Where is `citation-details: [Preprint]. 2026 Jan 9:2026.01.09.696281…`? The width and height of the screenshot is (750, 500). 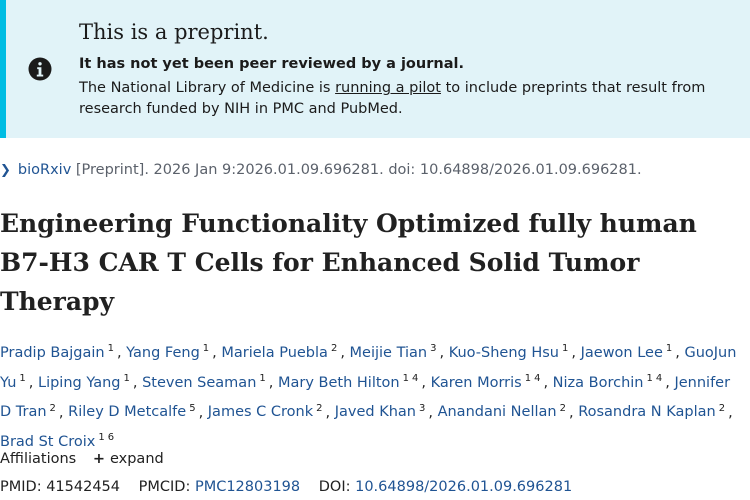
citation-details: [Preprint]. 2026 Jan 9:2026.01.09.696281… is located at coordinates (356, 170).